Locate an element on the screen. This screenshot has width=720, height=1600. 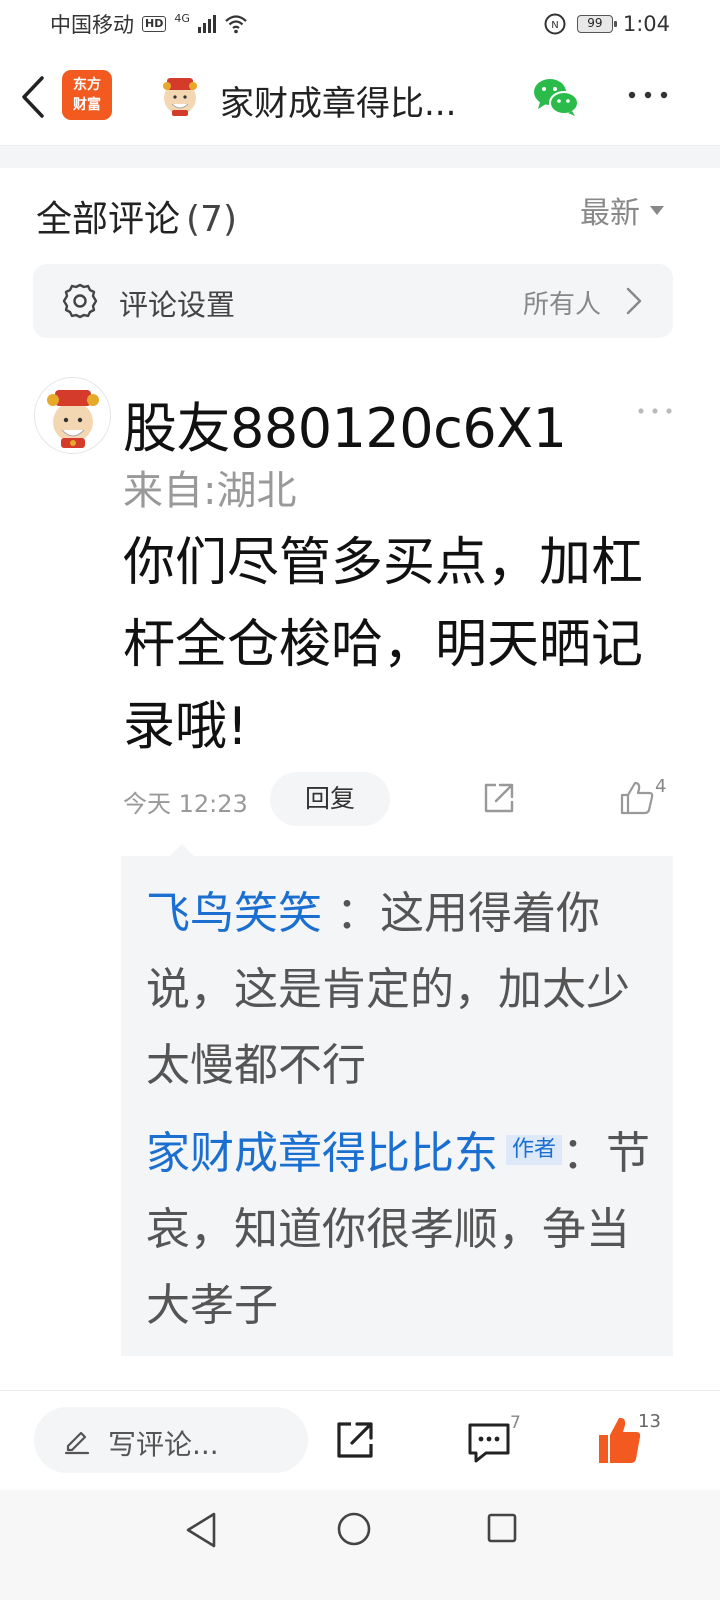
clock: 1:04 is located at coordinates (646, 24).